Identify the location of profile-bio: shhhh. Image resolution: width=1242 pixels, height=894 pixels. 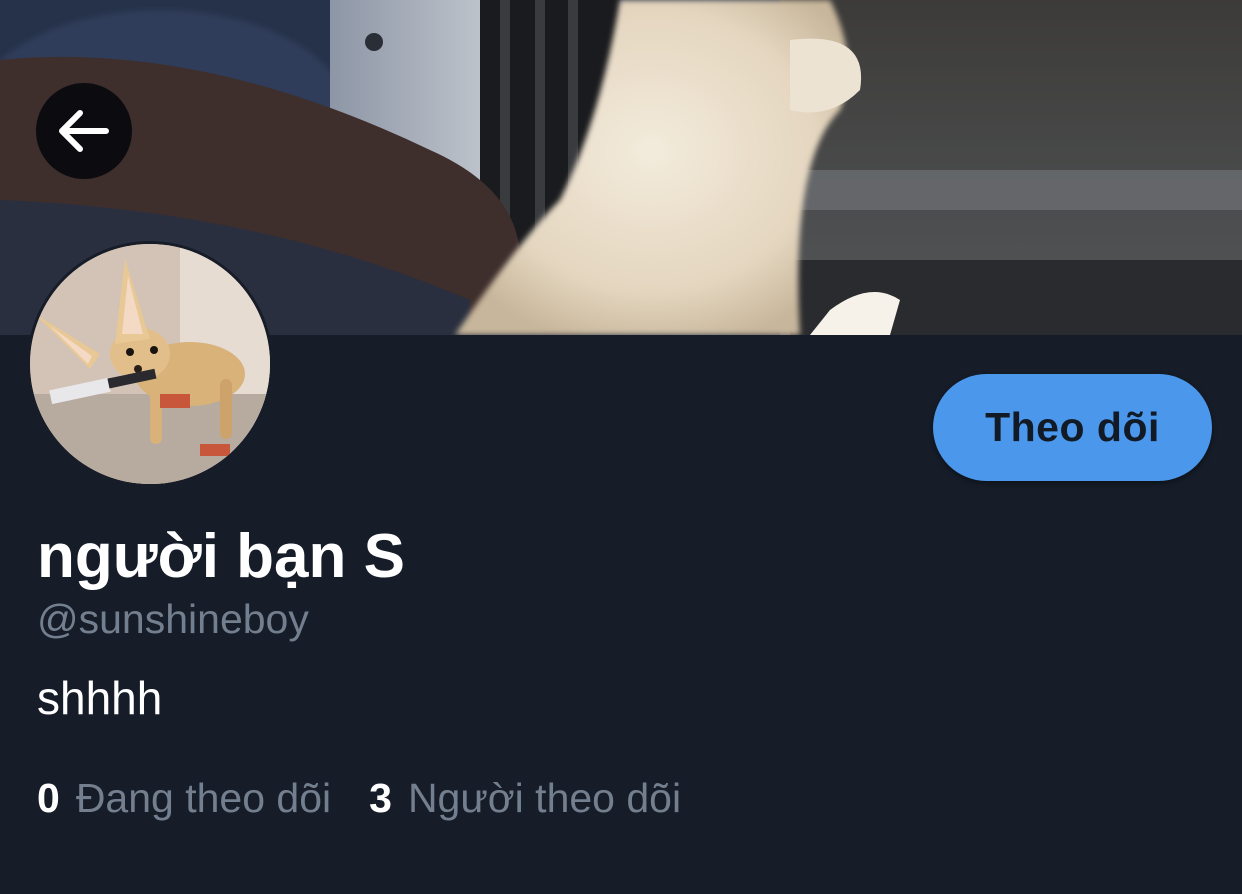
(100, 698).